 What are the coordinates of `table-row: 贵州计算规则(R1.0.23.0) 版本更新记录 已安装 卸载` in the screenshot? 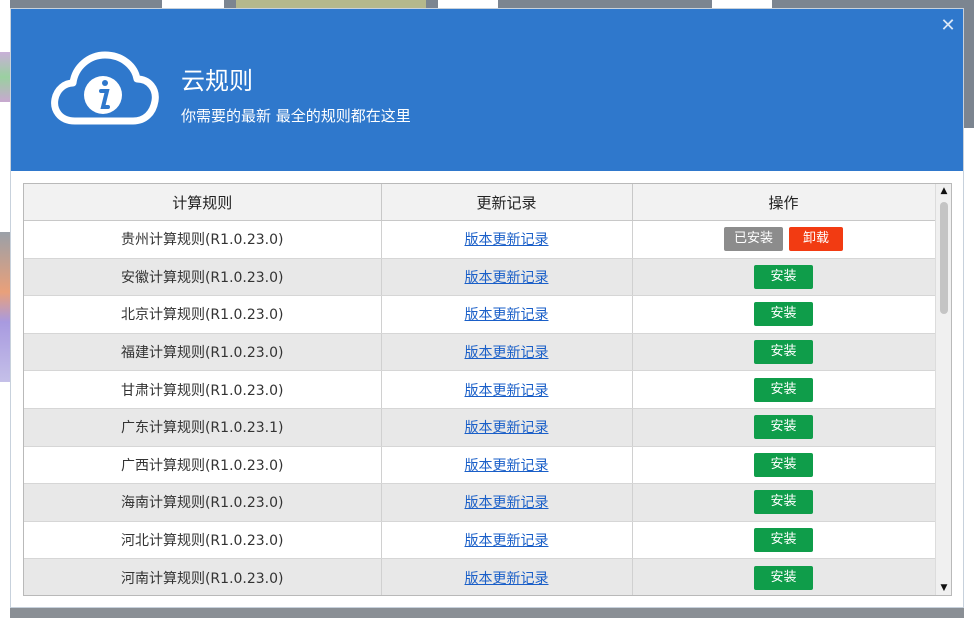 It's located at (480, 239).